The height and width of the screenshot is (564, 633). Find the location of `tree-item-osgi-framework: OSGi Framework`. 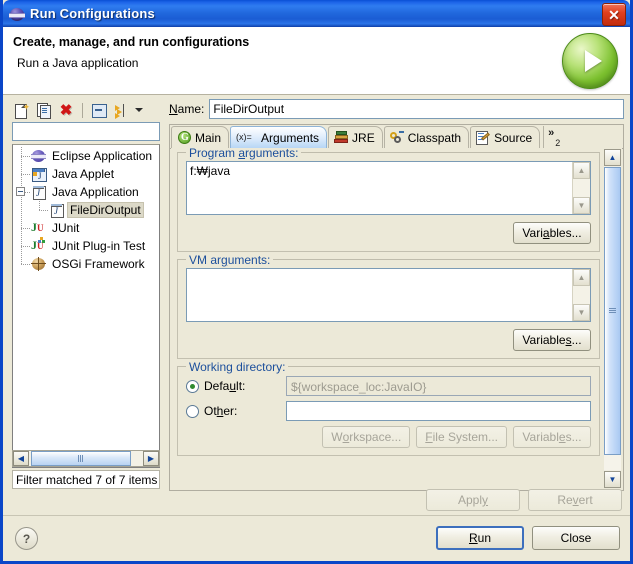

tree-item-osgi-framework: OSGi Framework is located at coordinates (86, 264).